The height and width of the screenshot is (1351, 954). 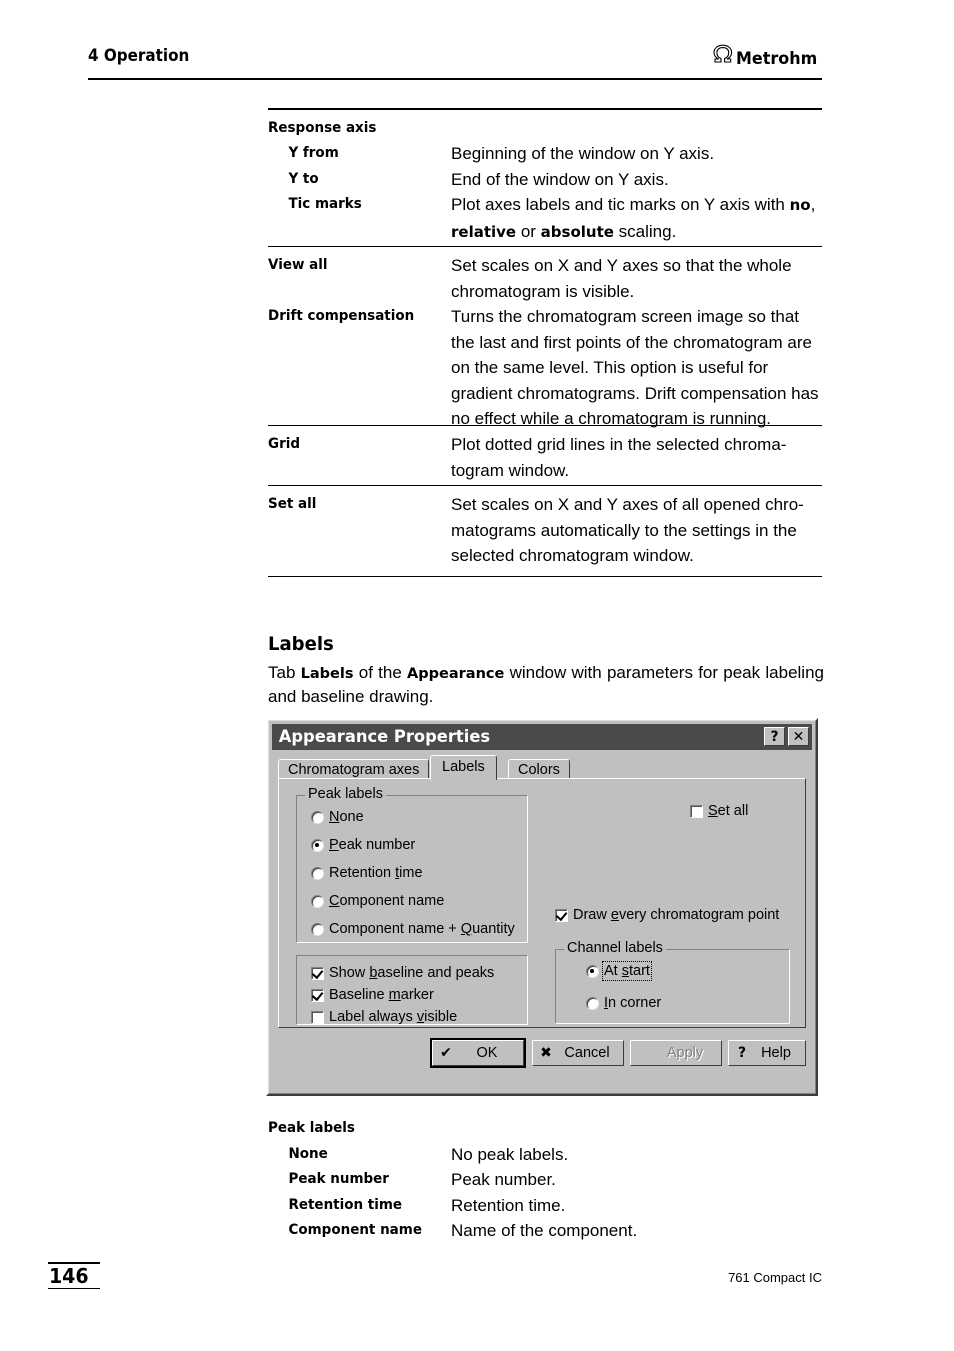 What do you see at coordinates (615, 948) in the screenshot?
I see `channel-labels-legend: Channel labels` at bounding box center [615, 948].